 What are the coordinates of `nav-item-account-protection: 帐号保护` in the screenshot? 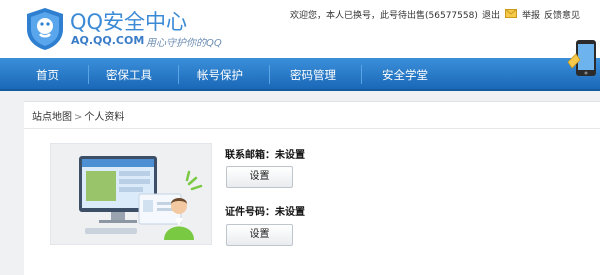 It's located at (220, 75).